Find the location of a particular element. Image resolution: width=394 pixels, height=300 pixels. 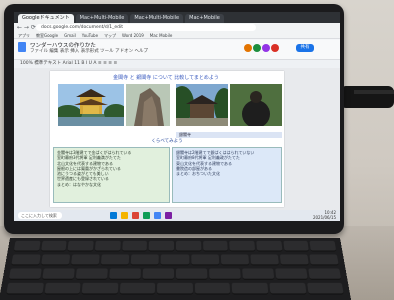

bookmark-item: アプリ is located at coordinates (24, 35).